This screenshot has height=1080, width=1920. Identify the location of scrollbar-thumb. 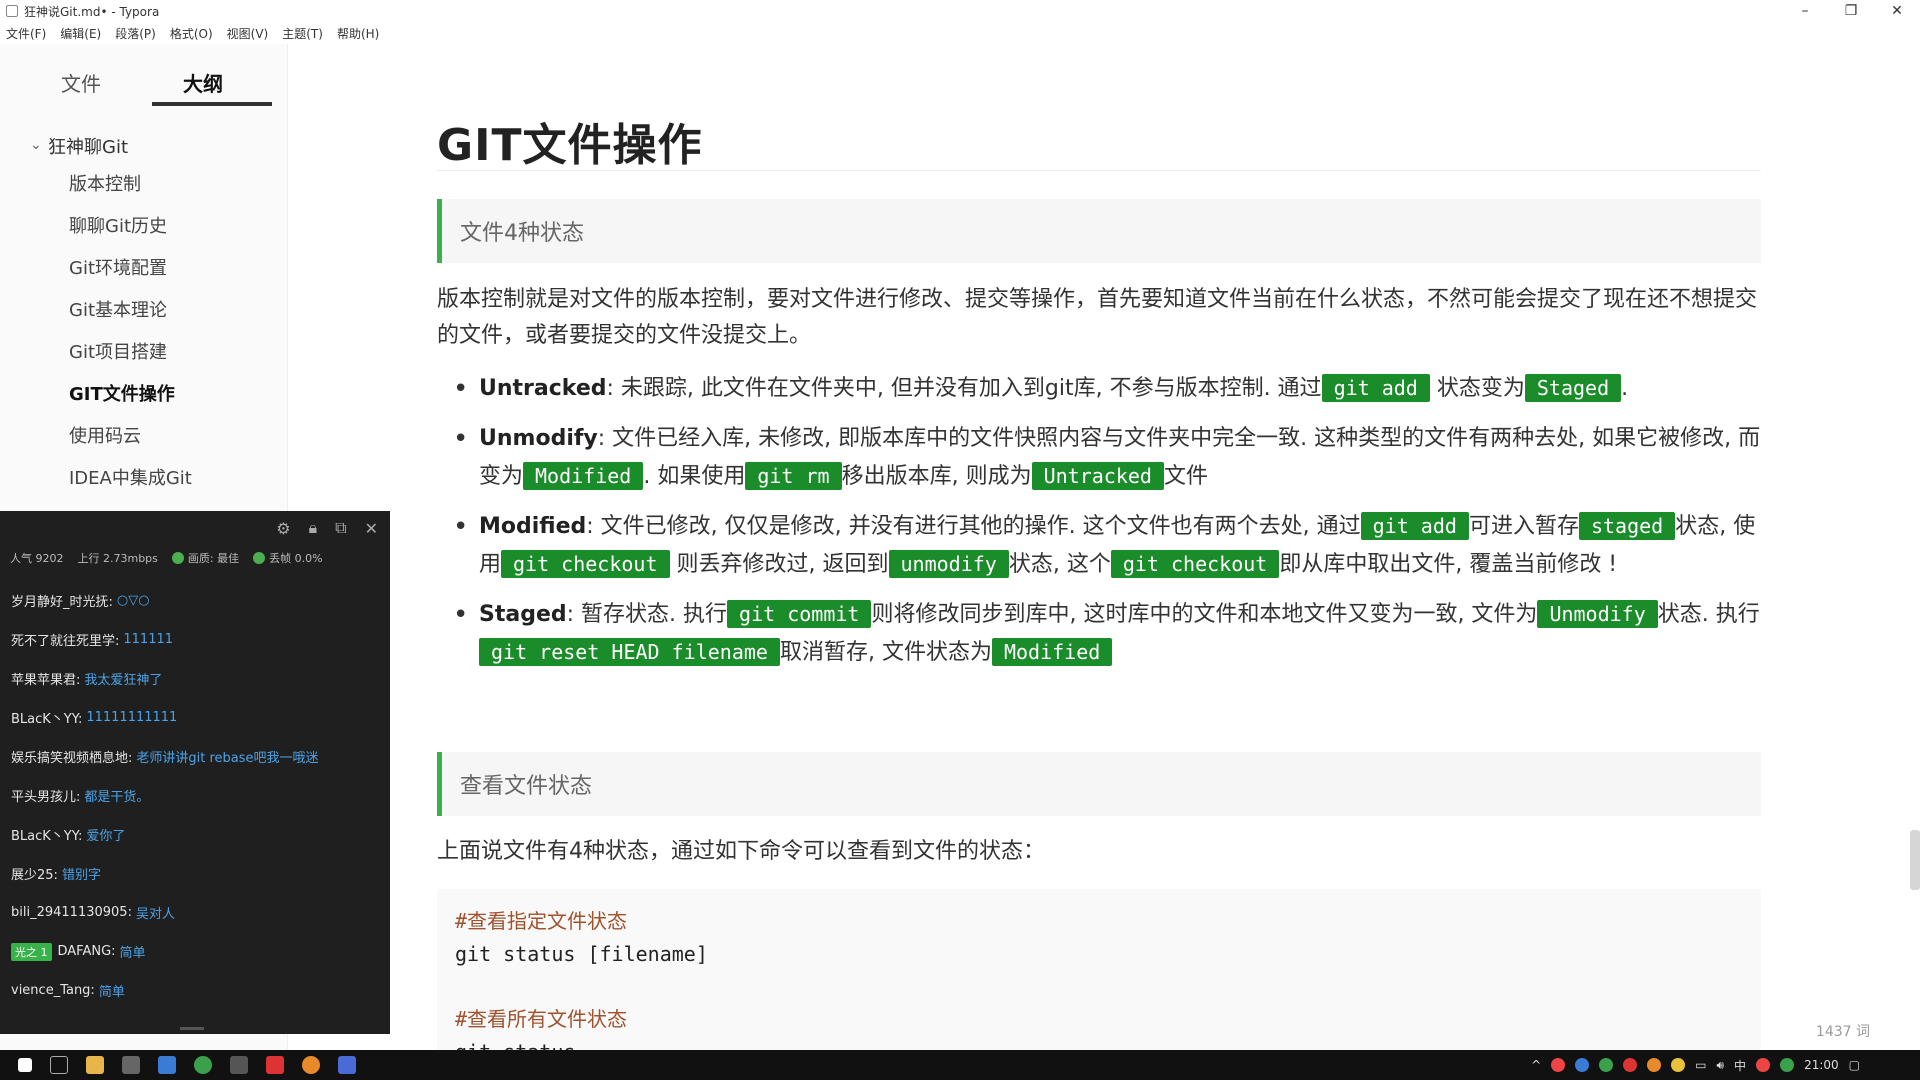
(1915, 860).